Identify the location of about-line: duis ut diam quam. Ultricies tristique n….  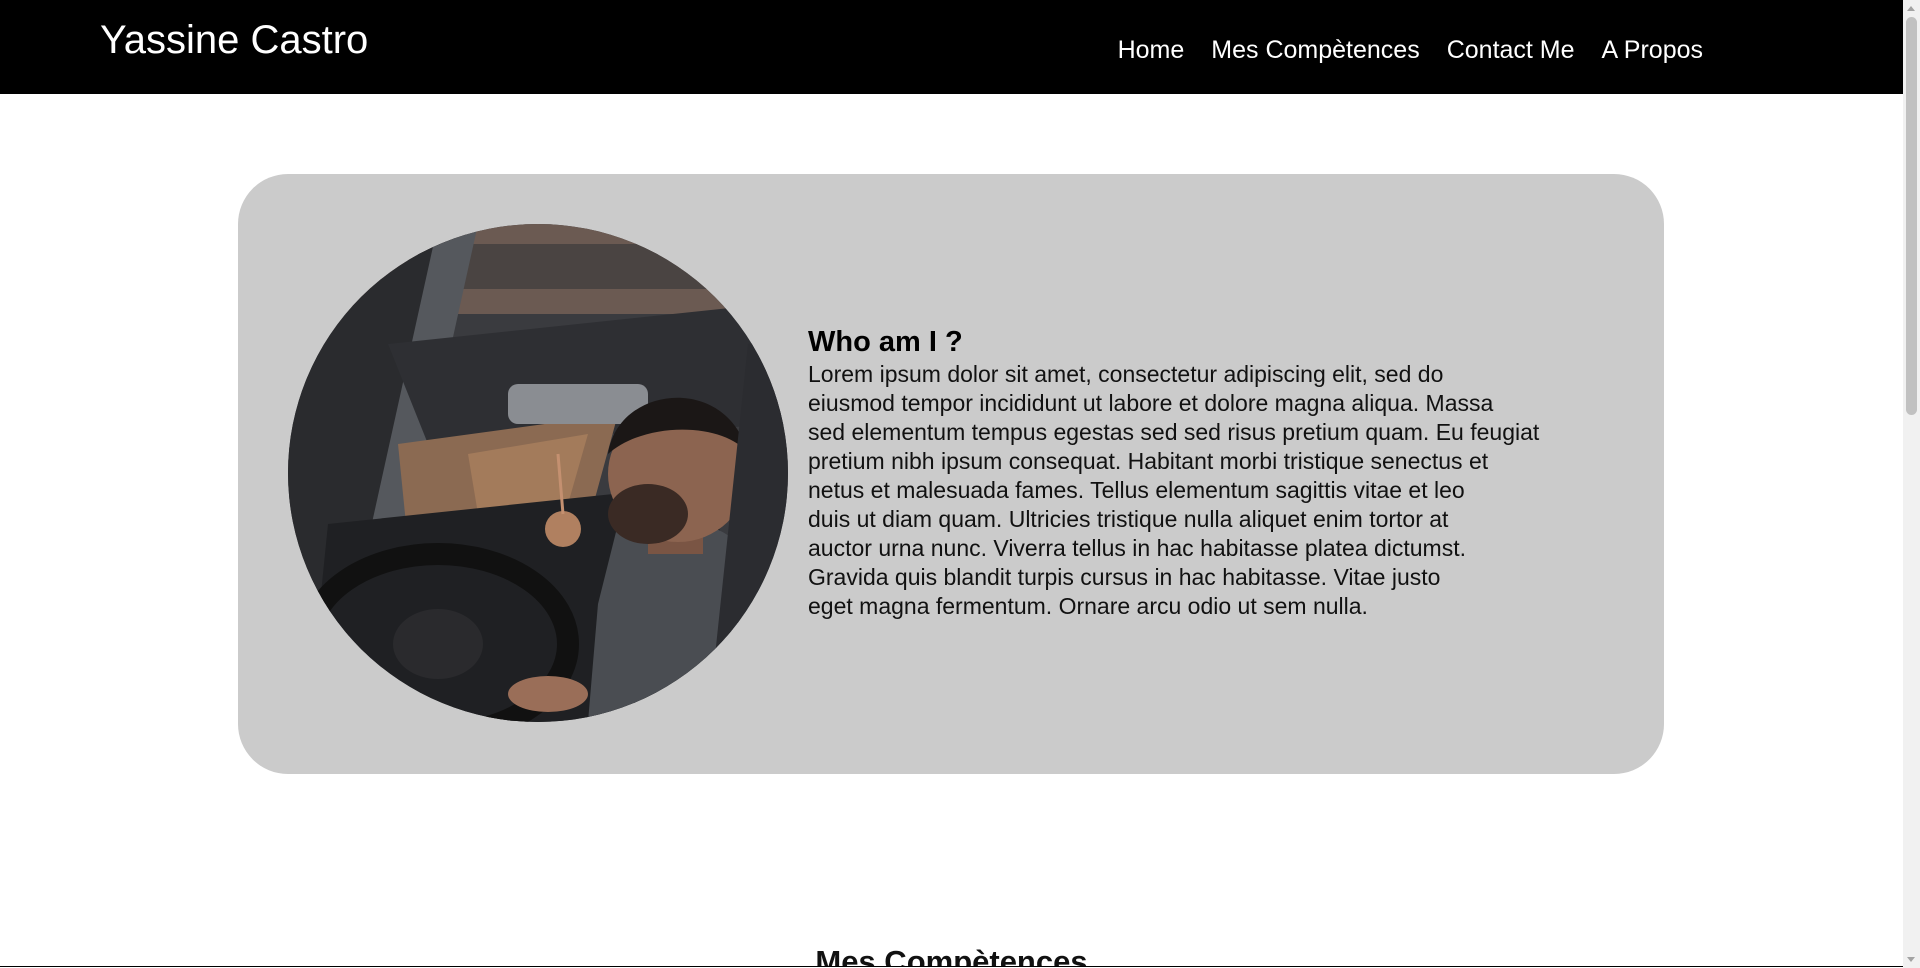
(1128, 519).